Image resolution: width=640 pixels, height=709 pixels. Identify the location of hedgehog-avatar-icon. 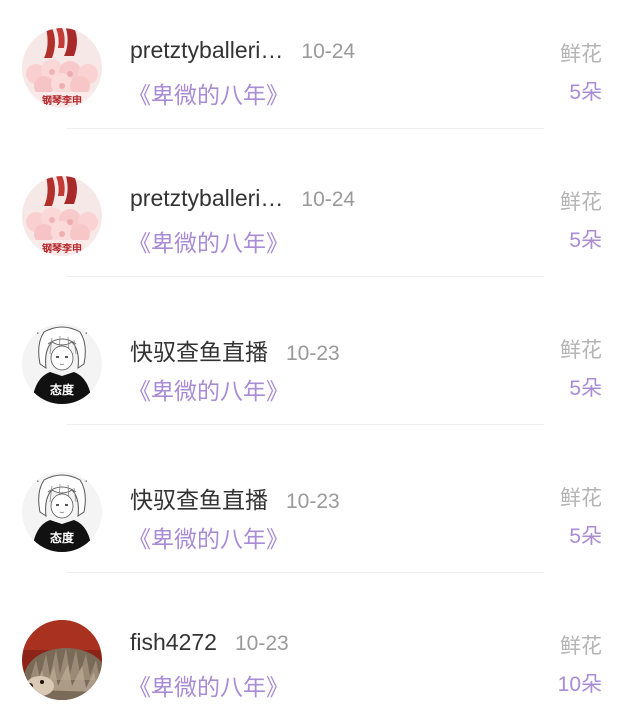
(62, 660).